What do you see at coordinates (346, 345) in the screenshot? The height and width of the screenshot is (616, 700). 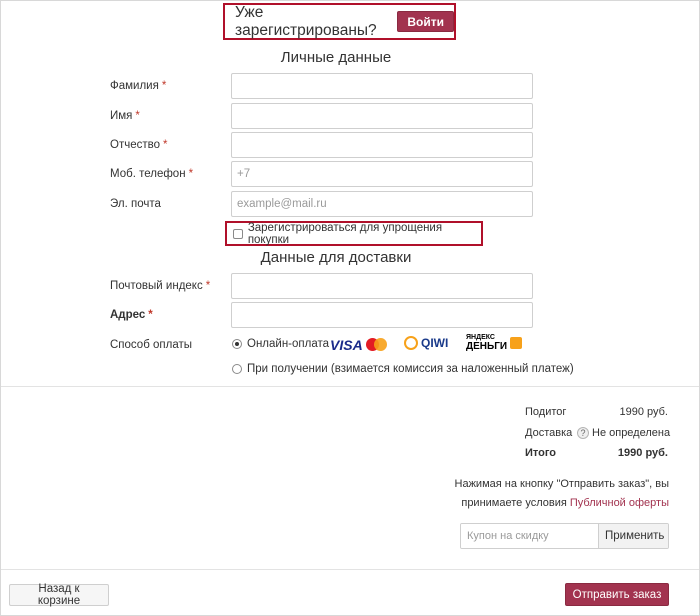 I see `visa-icon: VISA` at bounding box center [346, 345].